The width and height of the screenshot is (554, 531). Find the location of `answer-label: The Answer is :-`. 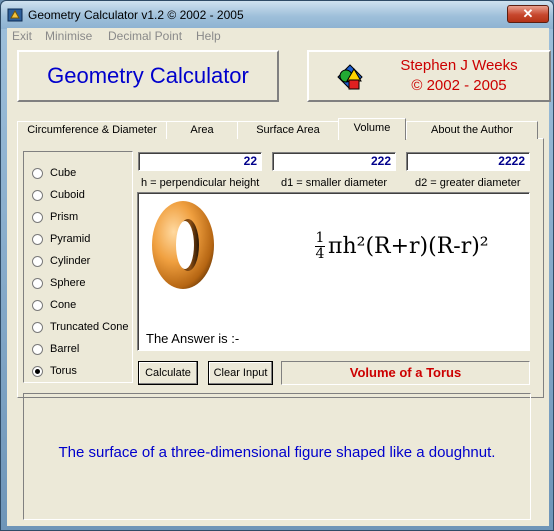

answer-label: The Answer is :- is located at coordinates (193, 338).